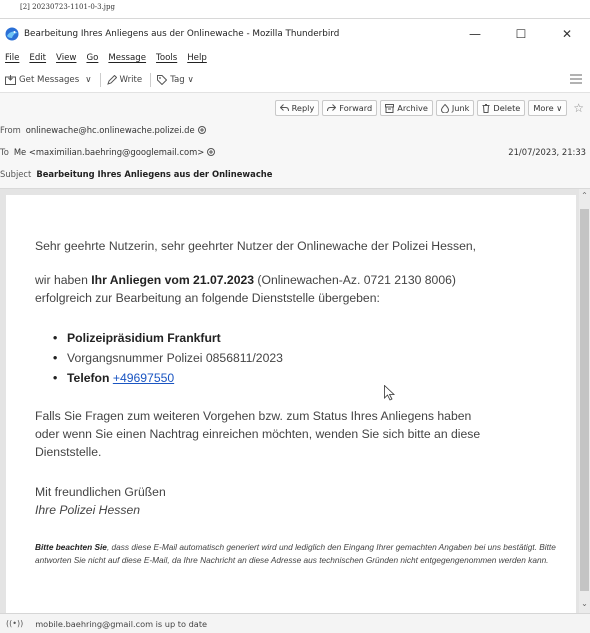 The height and width of the screenshot is (633, 590). Describe the element at coordinates (197, 58) in the screenshot. I see `menu-help: Help` at that location.